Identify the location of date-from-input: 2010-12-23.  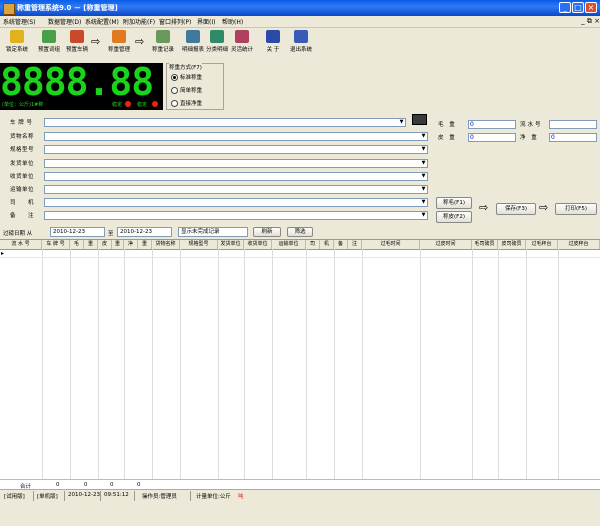
(77, 232).